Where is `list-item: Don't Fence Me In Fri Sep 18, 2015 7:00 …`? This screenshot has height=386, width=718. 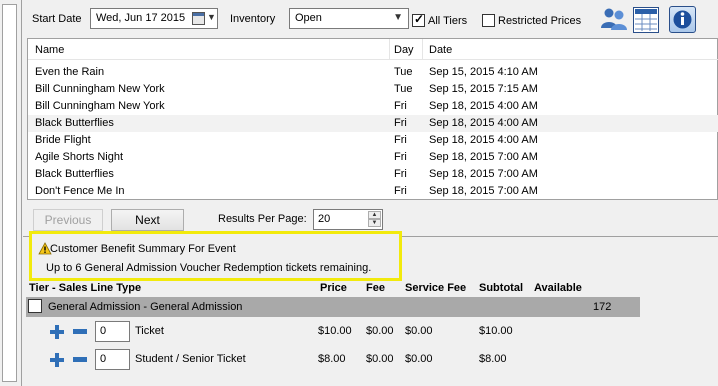 list-item: Don't Fence Me In Fri Sep 18, 2015 7:00 … is located at coordinates (373, 191).